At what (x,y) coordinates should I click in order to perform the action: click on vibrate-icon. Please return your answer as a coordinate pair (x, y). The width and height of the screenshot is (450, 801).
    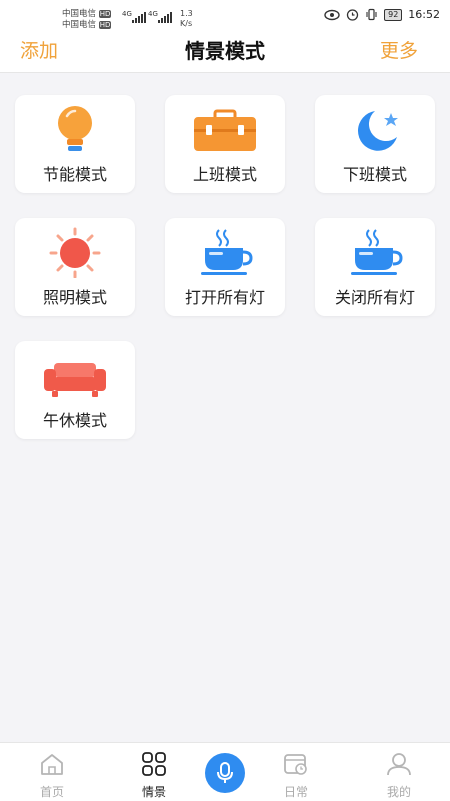
    Looking at the image, I should click on (371, 14).